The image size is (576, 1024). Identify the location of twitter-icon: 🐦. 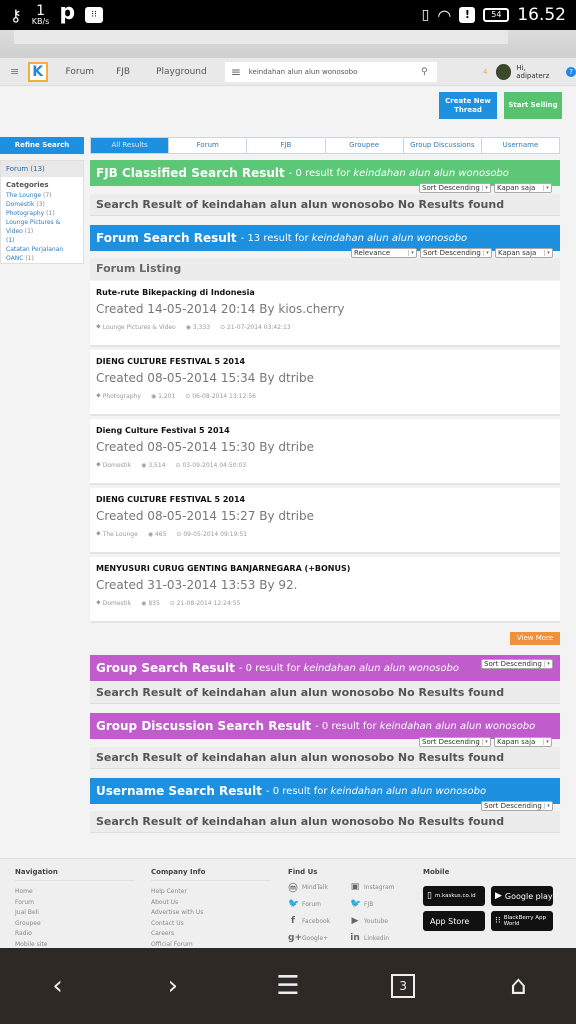
(356, 904).